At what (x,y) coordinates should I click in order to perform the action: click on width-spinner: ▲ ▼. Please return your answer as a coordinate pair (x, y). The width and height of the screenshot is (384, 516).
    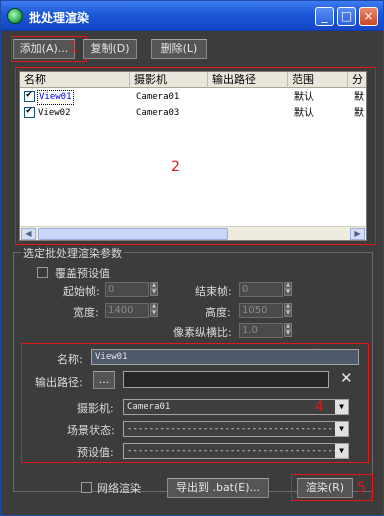
    Looking at the image, I should click on (154, 310).